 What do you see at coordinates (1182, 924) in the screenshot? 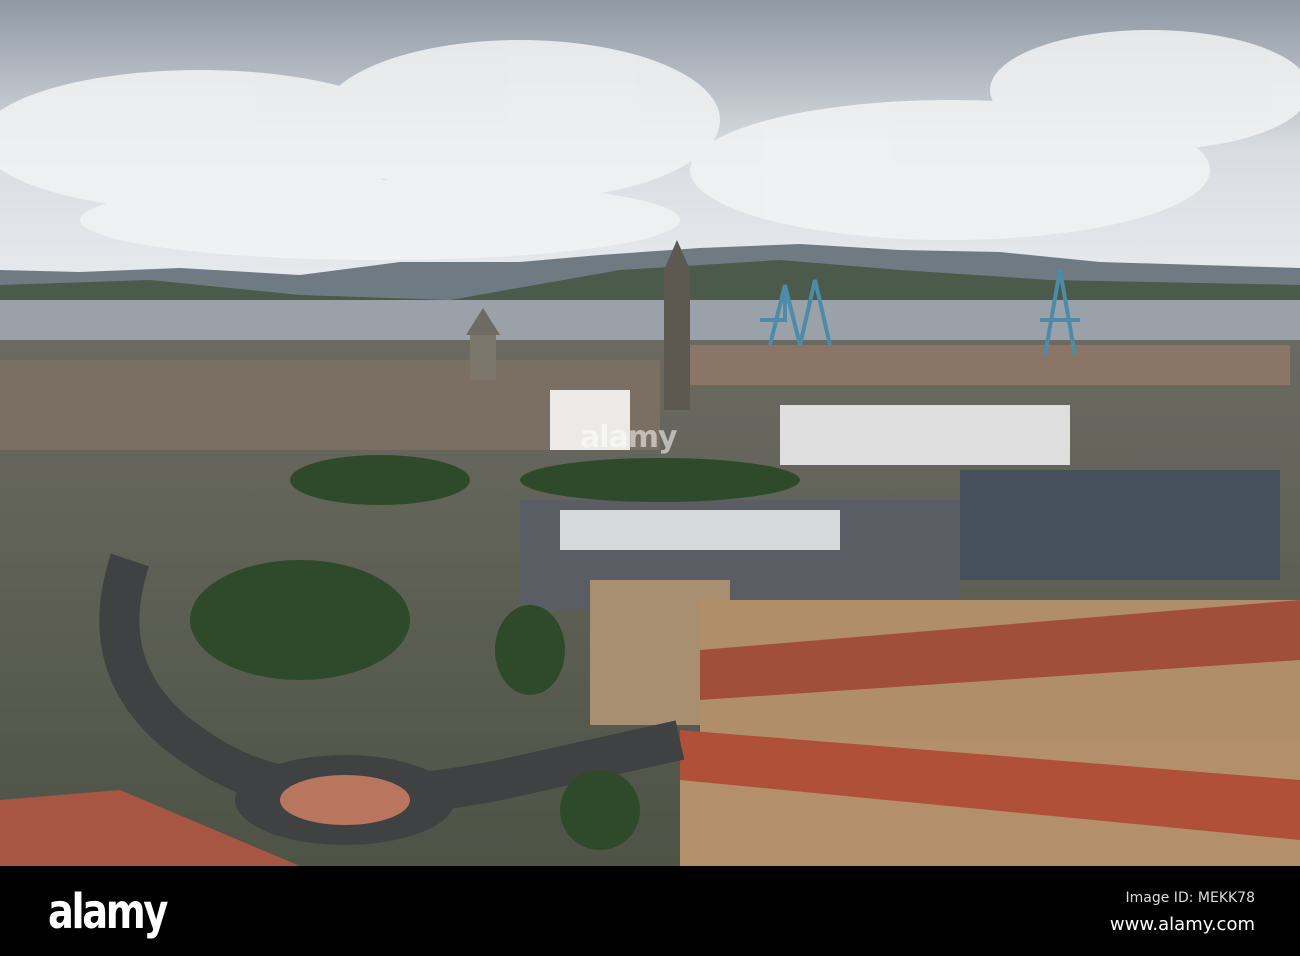
I see `site-url: www.alamy.com` at bounding box center [1182, 924].